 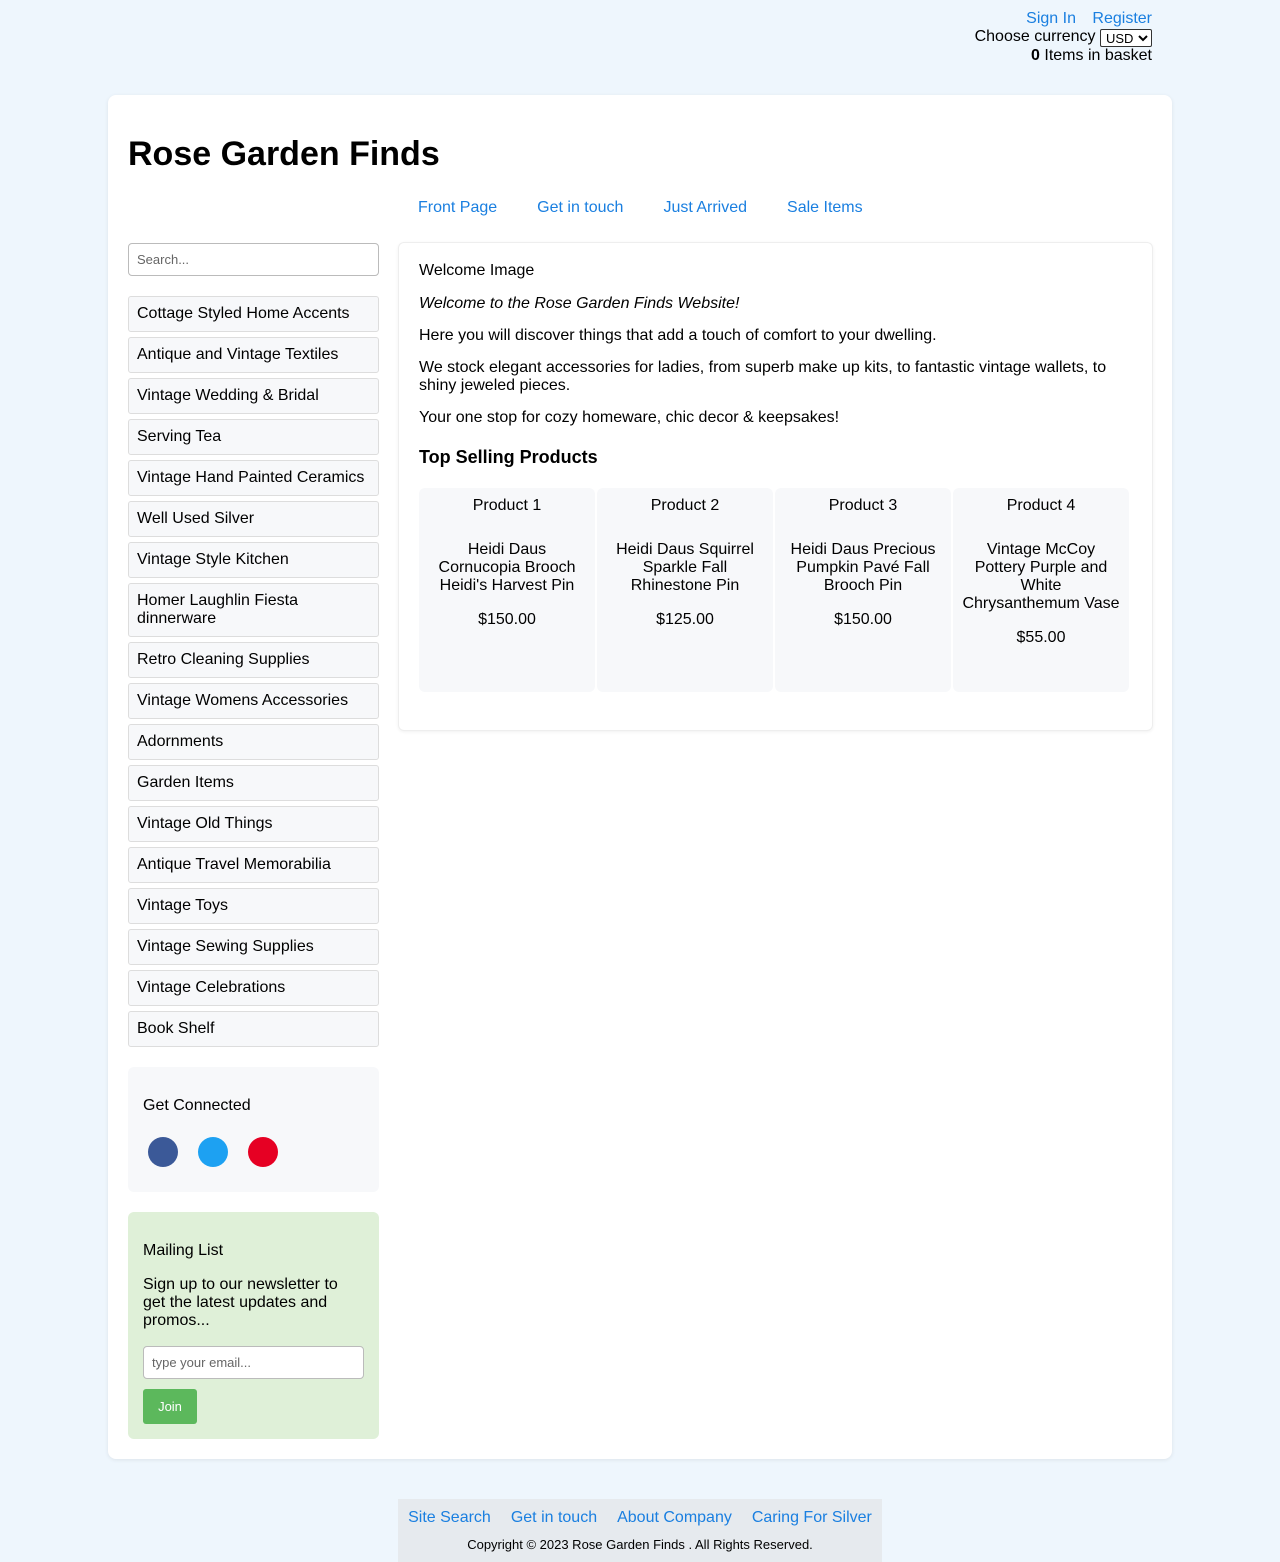 I want to click on product-image: Product 4, so click(x=1041, y=506).